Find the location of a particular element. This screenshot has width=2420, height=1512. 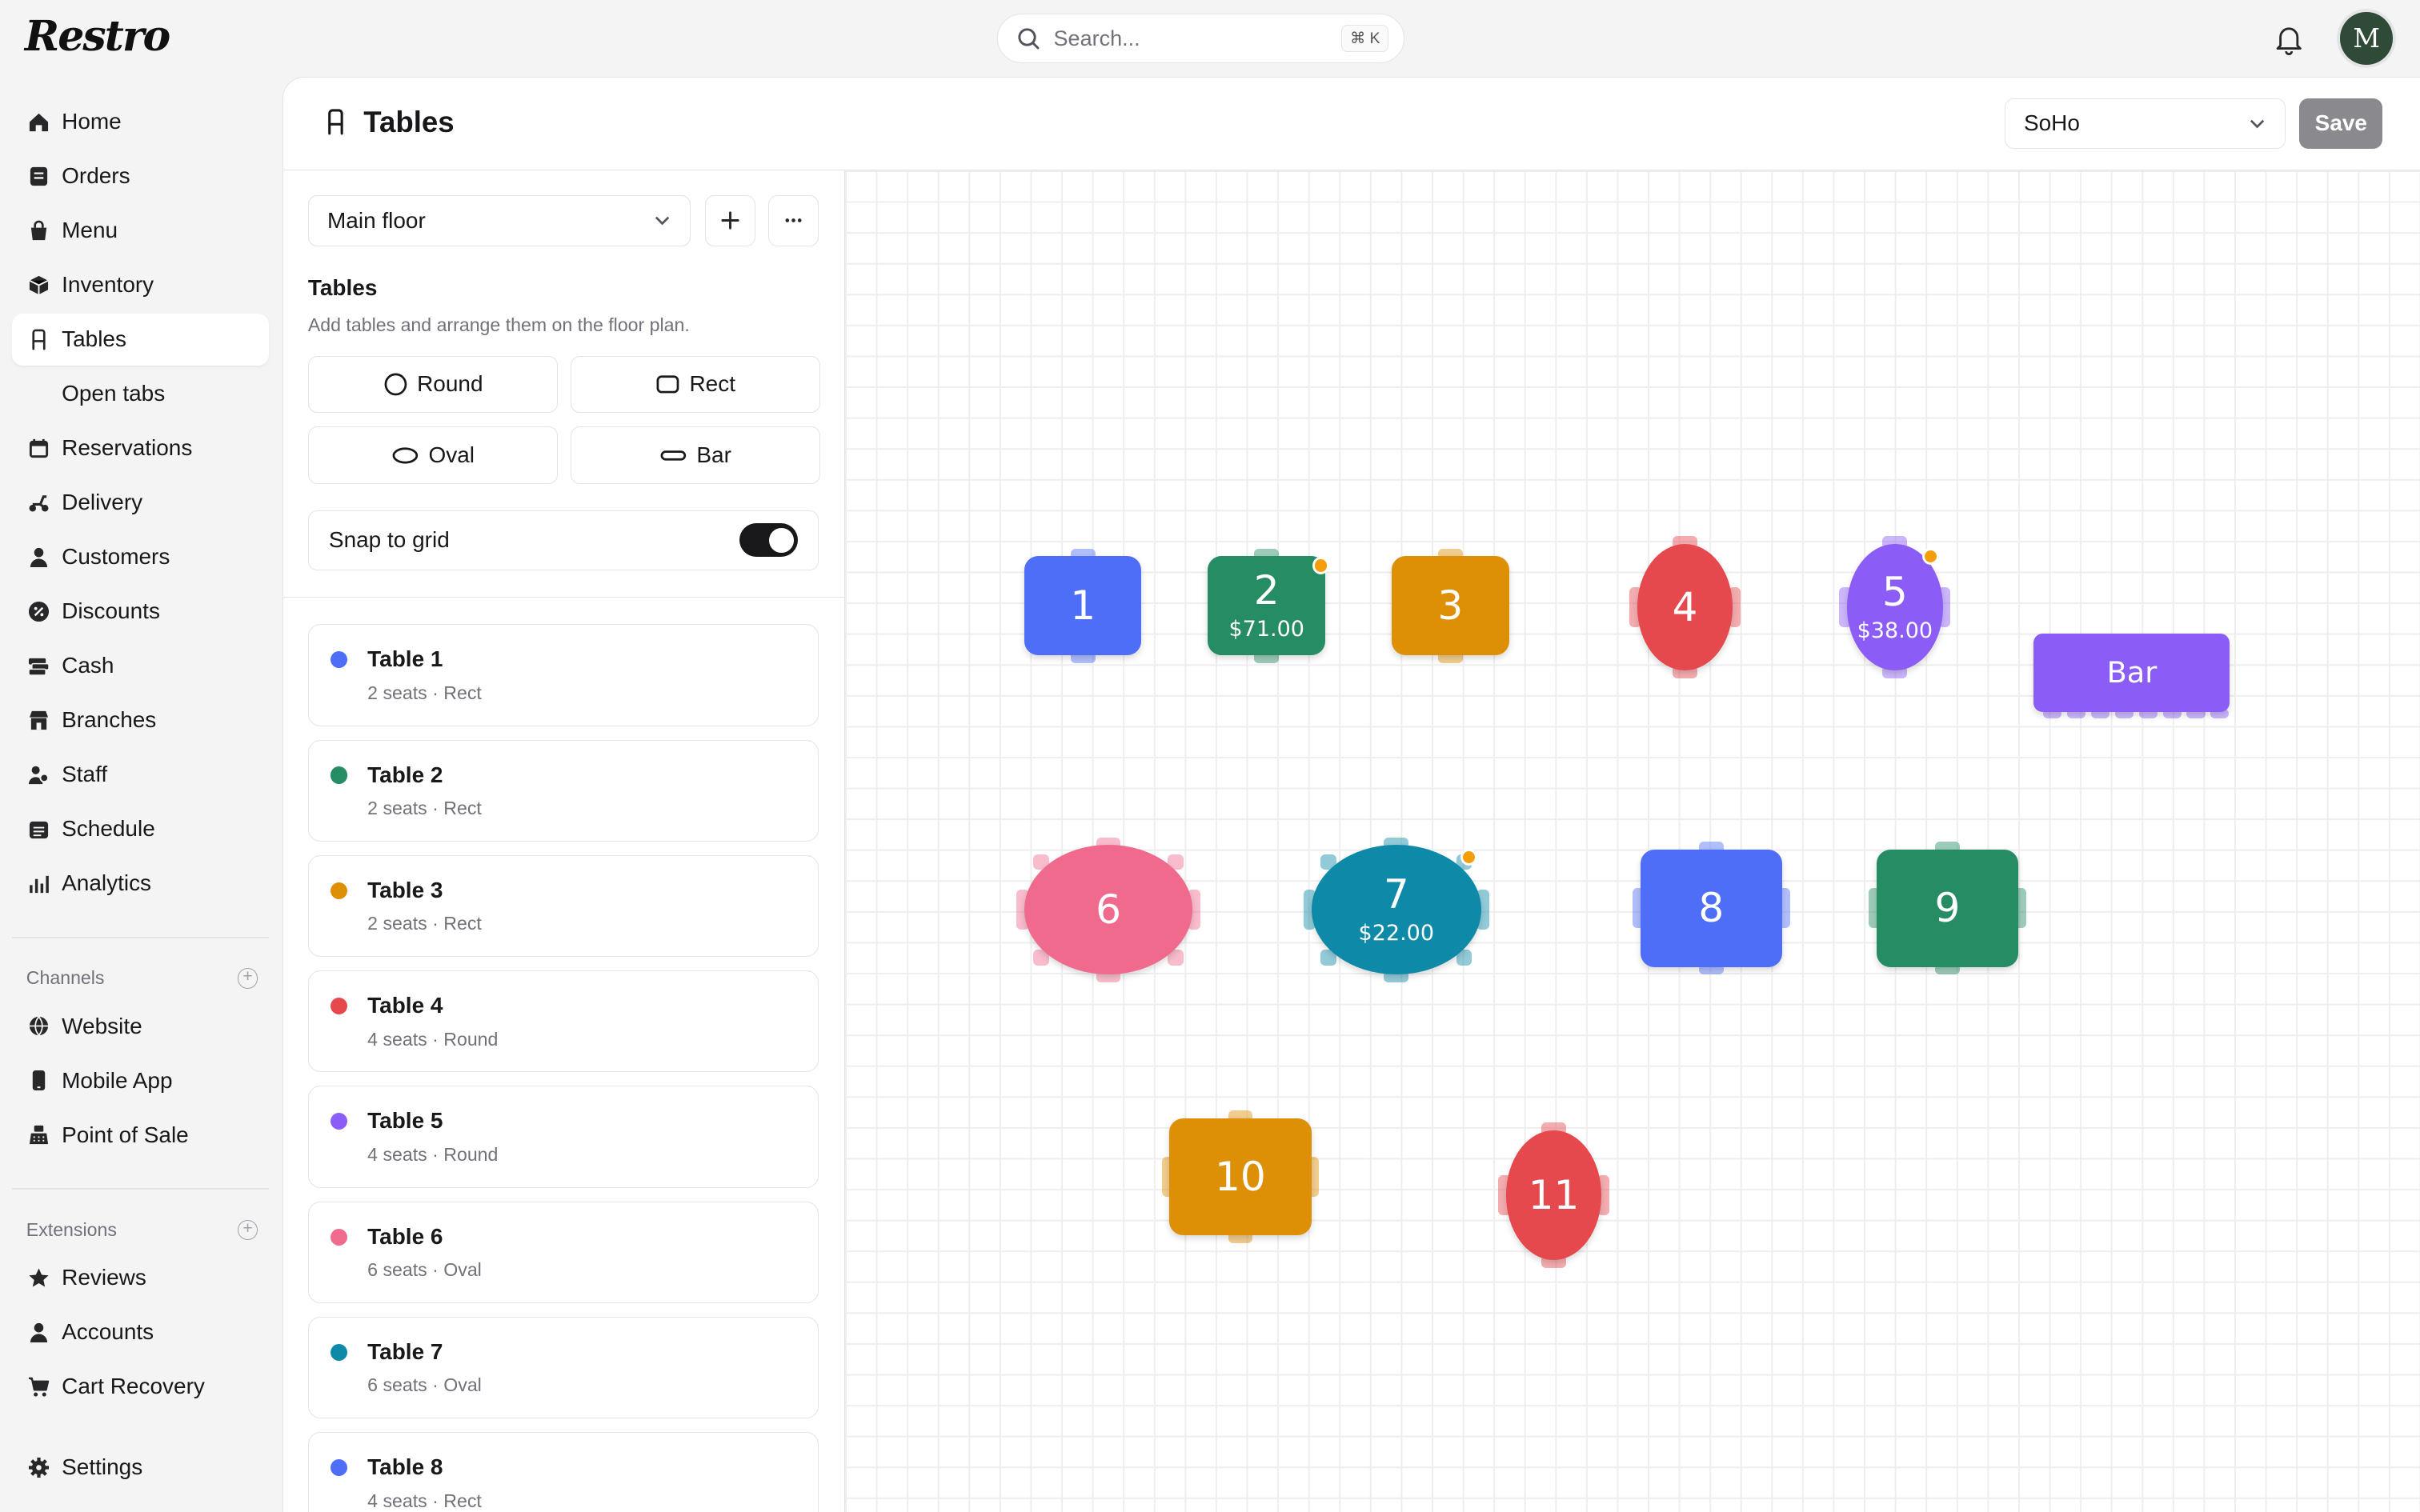

sidebar-item-cart-recovery: Cart Recovery is located at coordinates (140, 1386).